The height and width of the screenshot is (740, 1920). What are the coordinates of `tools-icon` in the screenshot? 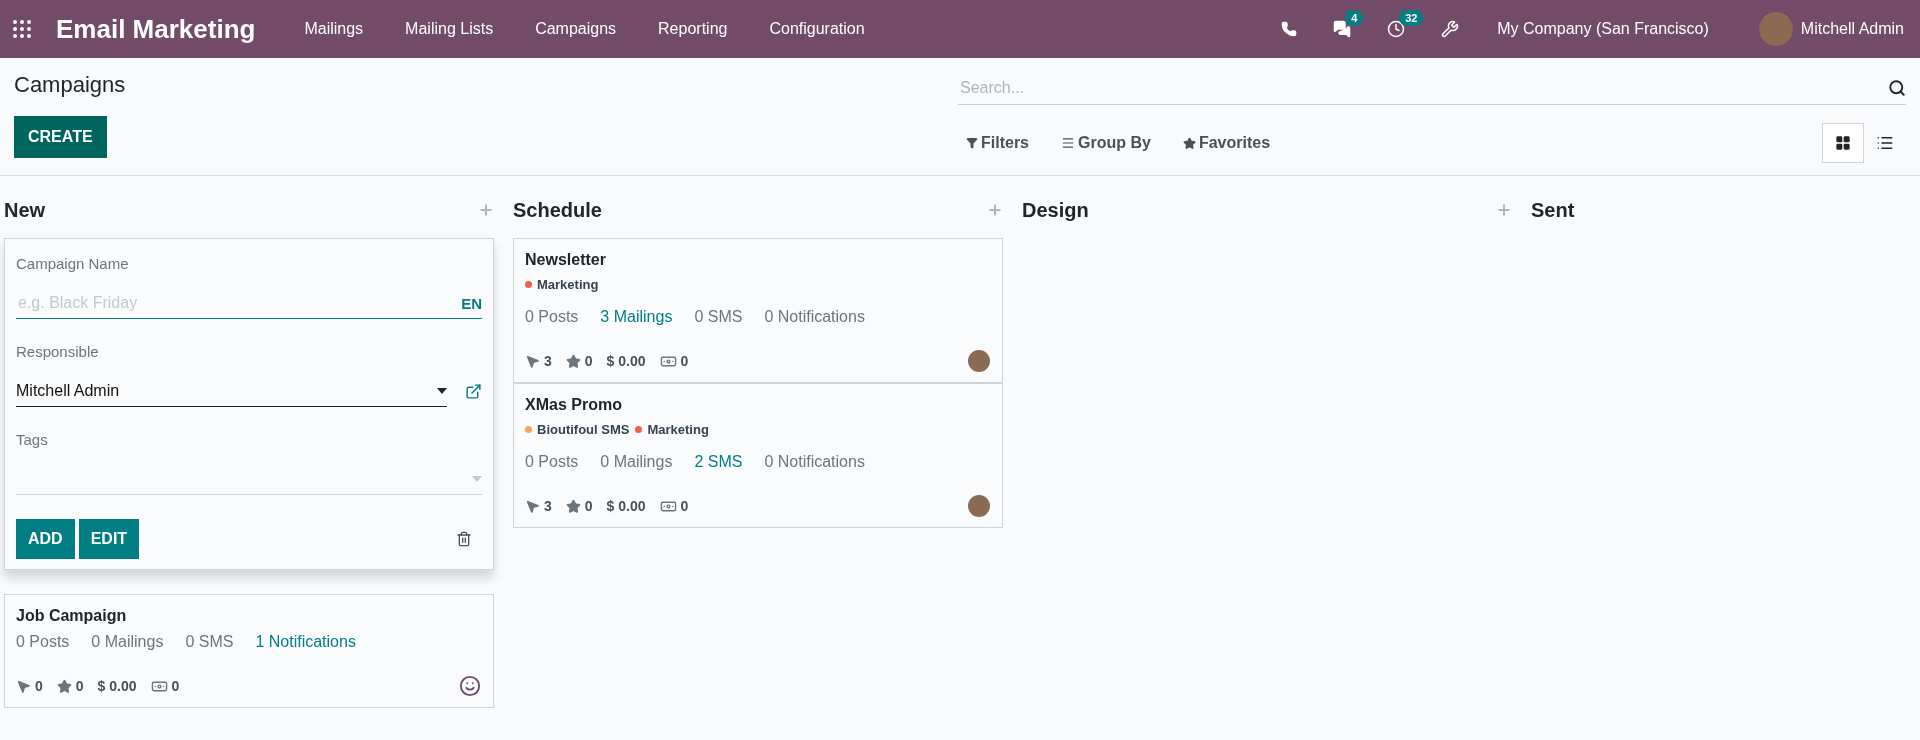 It's located at (1450, 29).